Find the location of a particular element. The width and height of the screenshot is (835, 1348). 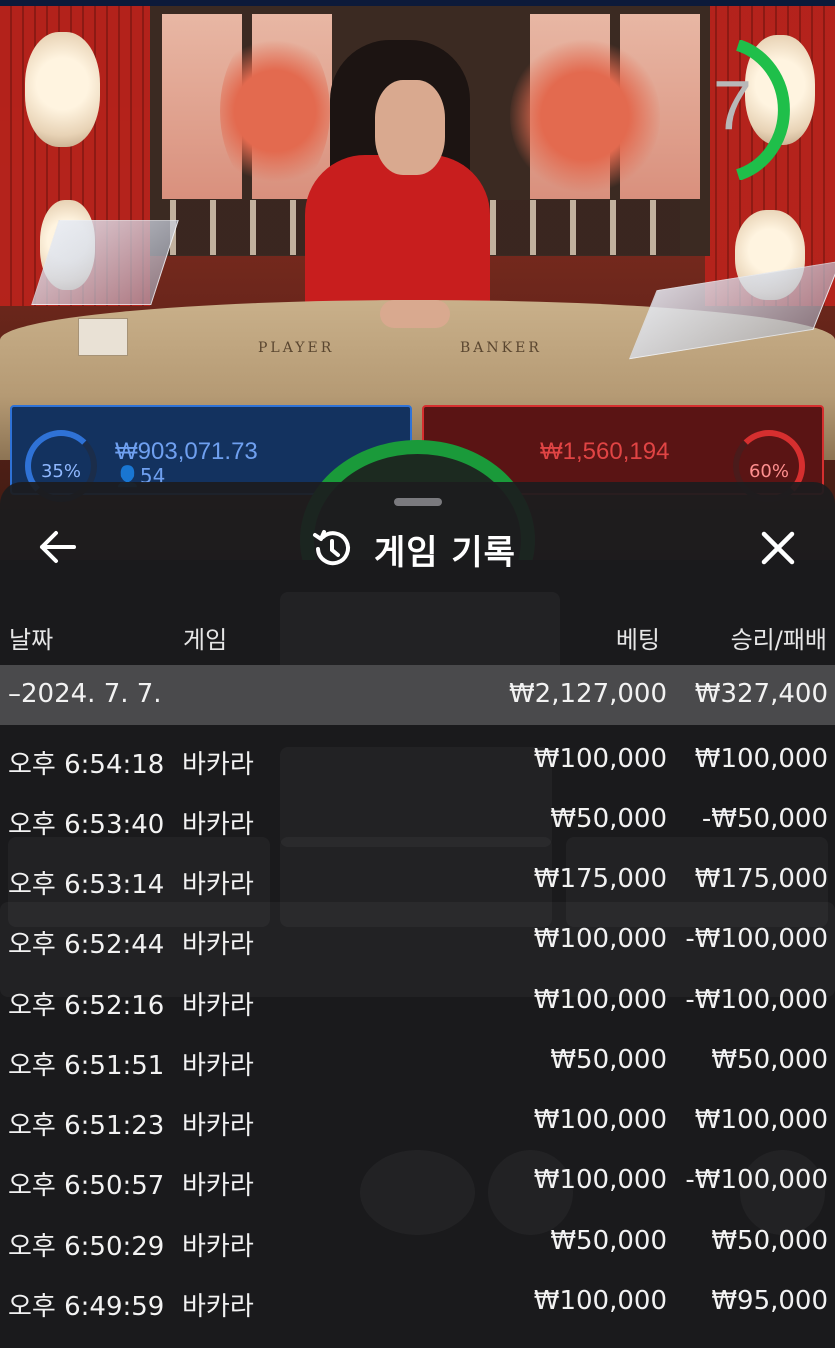

table-header: 날짜 게임 베팅 승리/패배 is located at coordinates (417, 634).